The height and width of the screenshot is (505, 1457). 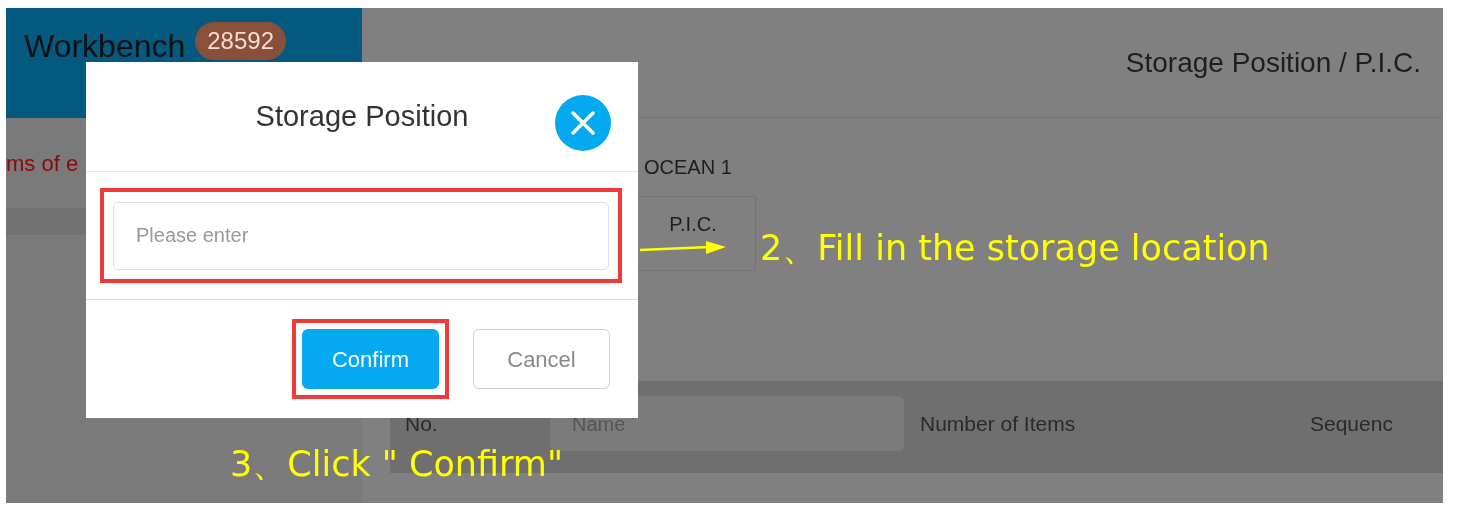 I want to click on close-button, so click(x=583, y=123).